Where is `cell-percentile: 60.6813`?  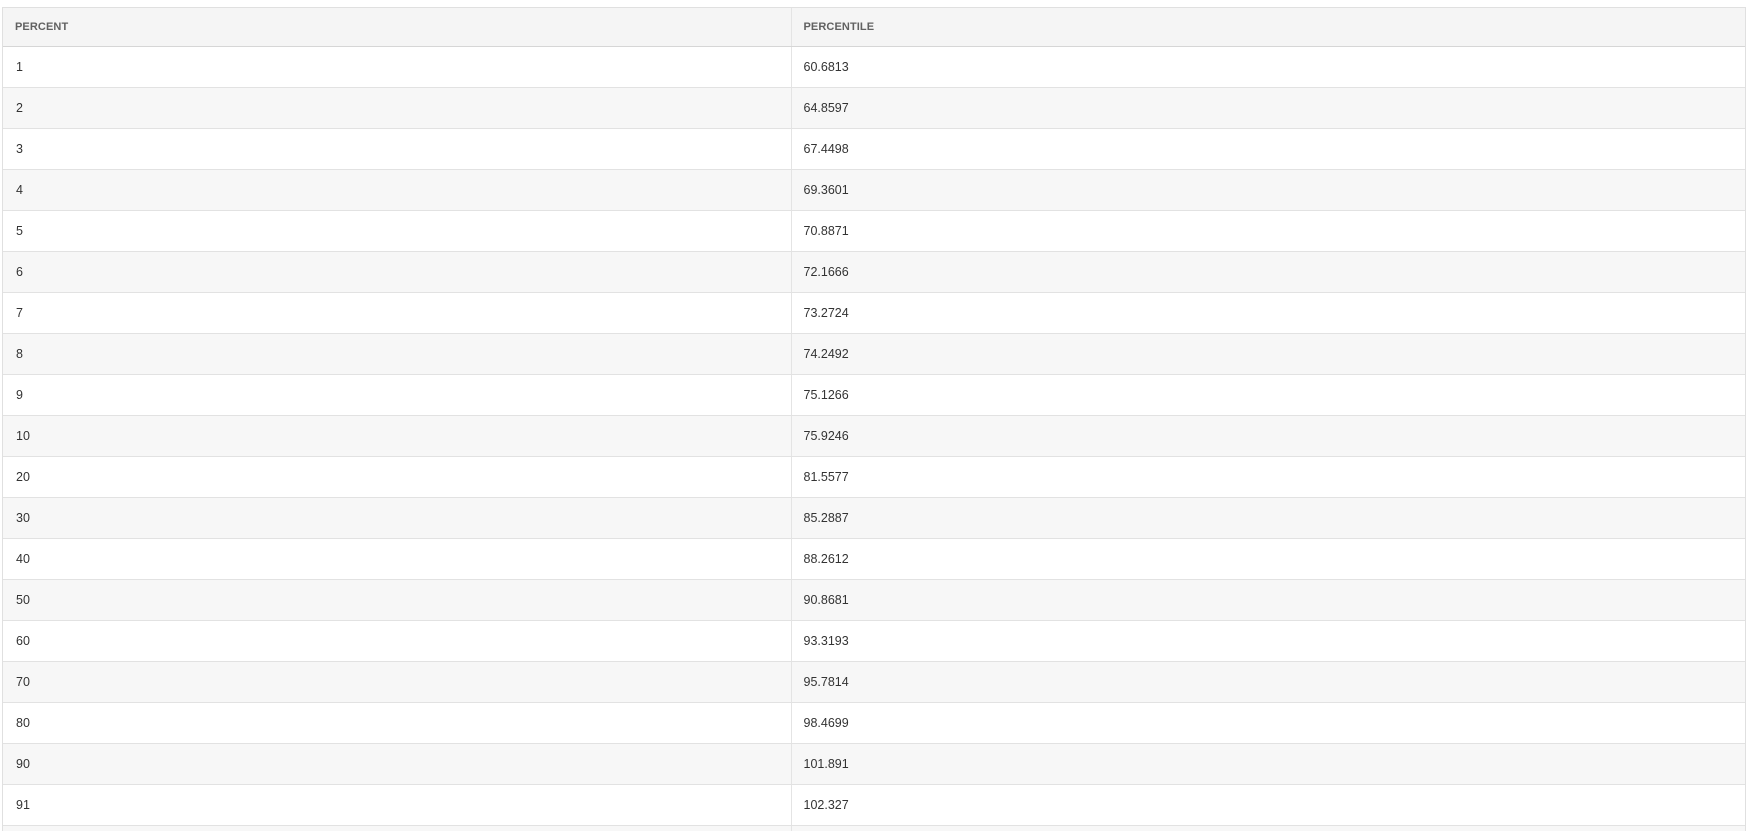 cell-percentile: 60.6813 is located at coordinates (1267, 67).